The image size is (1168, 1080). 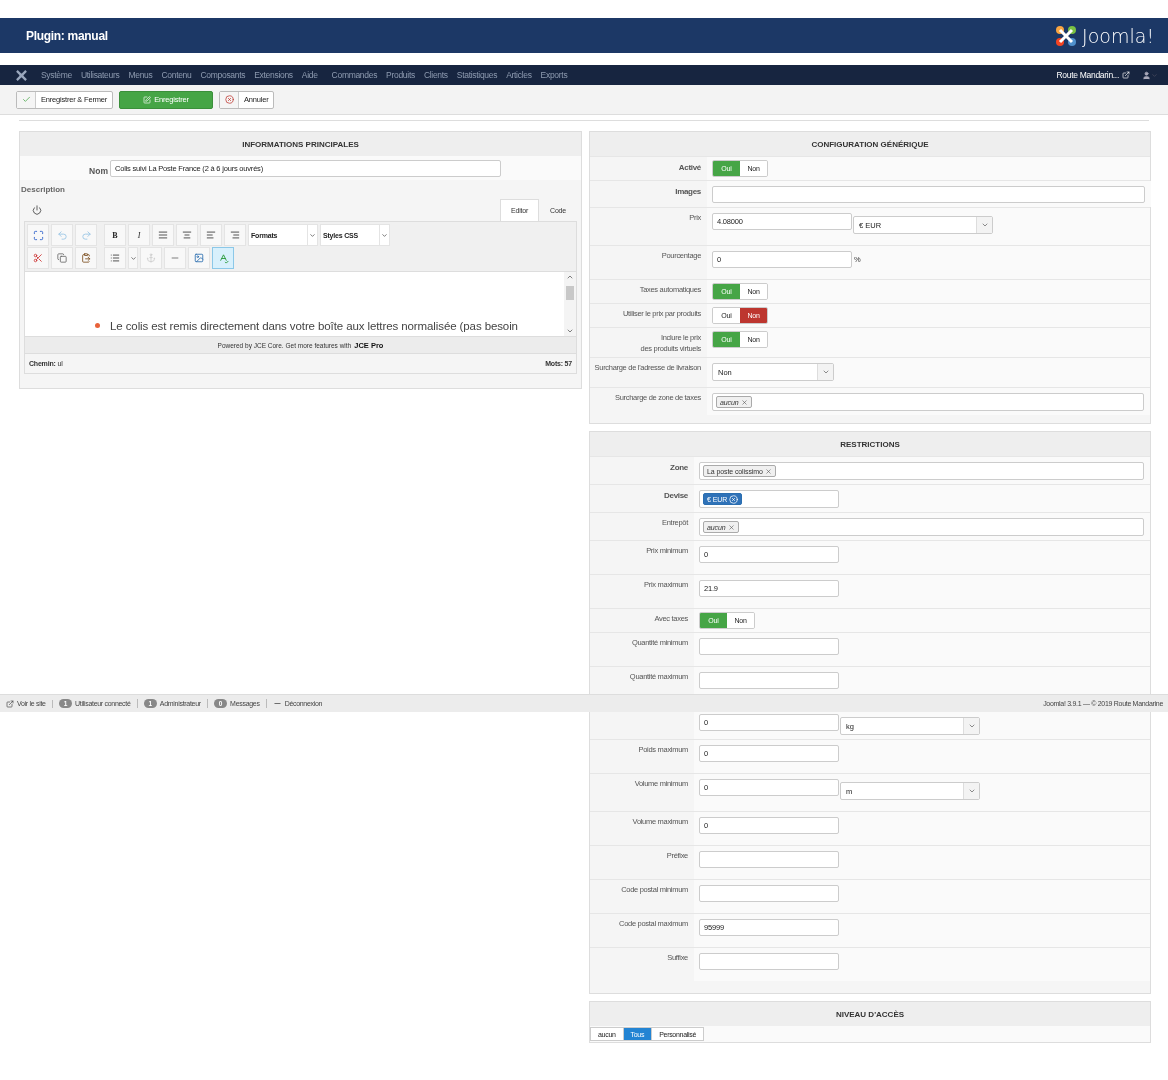 I want to click on field-label: Description, so click(x=43, y=190).